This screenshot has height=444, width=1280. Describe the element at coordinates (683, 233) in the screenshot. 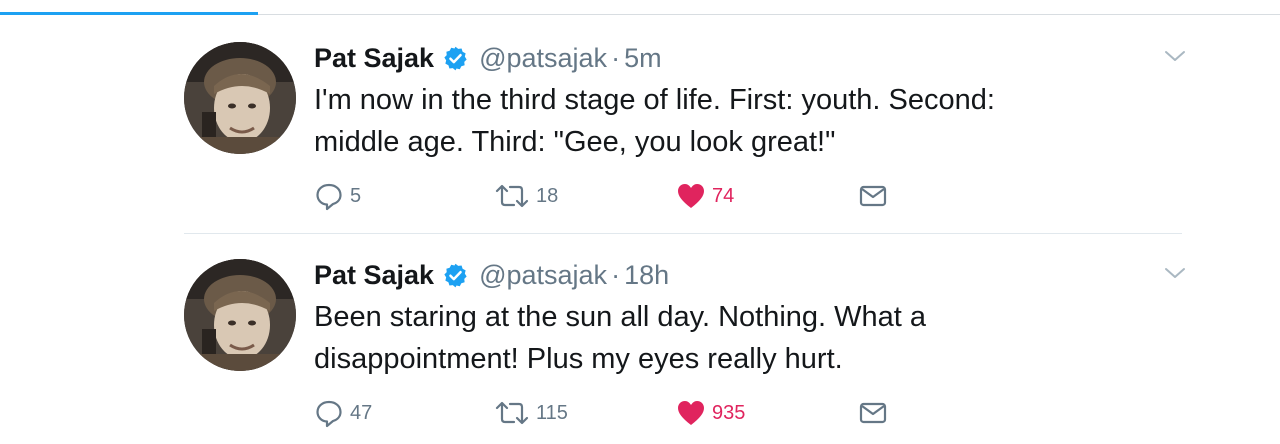

I see `tweet-divider` at that location.